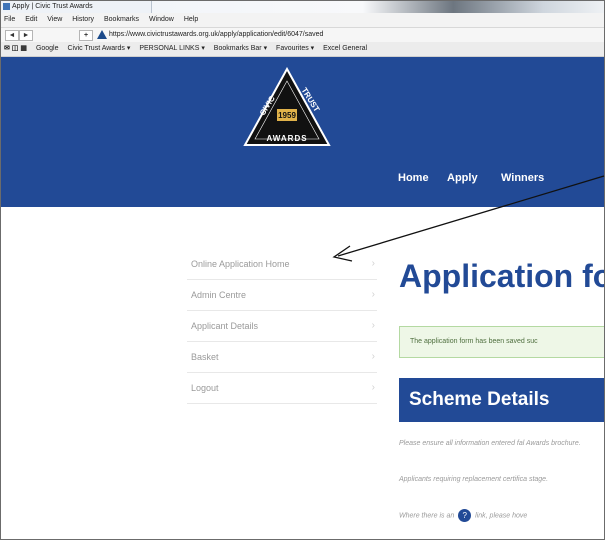  What do you see at coordinates (295, 49) in the screenshot?
I see `bookmark-favourites: Favourites ▾` at bounding box center [295, 49].